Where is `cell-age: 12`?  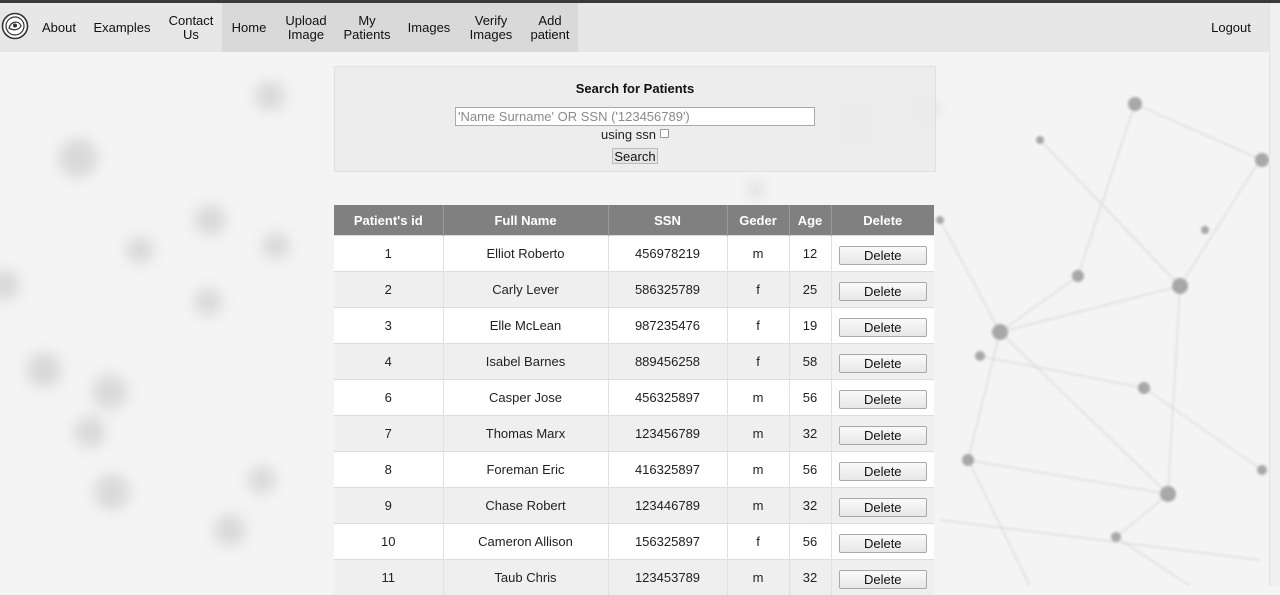
cell-age: 12 is located at coordinates (810, 254).